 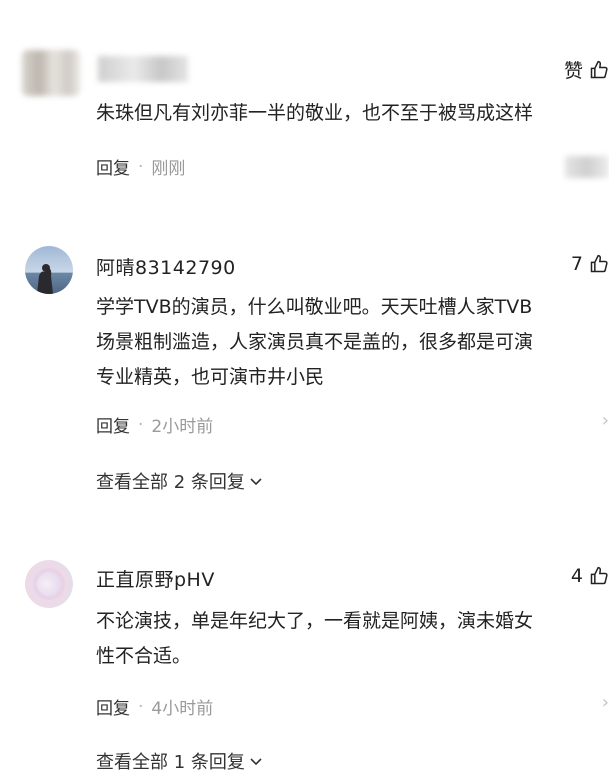 I want to click on view-all-replies-label: 查看全部 2 条回复, so click(x=170, y=482).